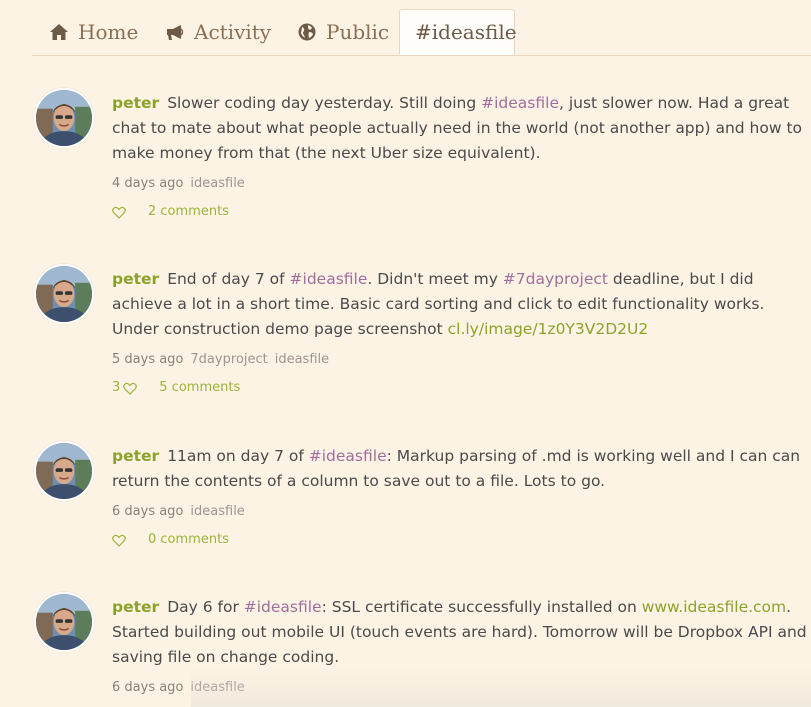  What do you see at coordinates (199, 388) in the screenshot?
I see `comments-link: 5 comments` at bounding box center [199, 388].